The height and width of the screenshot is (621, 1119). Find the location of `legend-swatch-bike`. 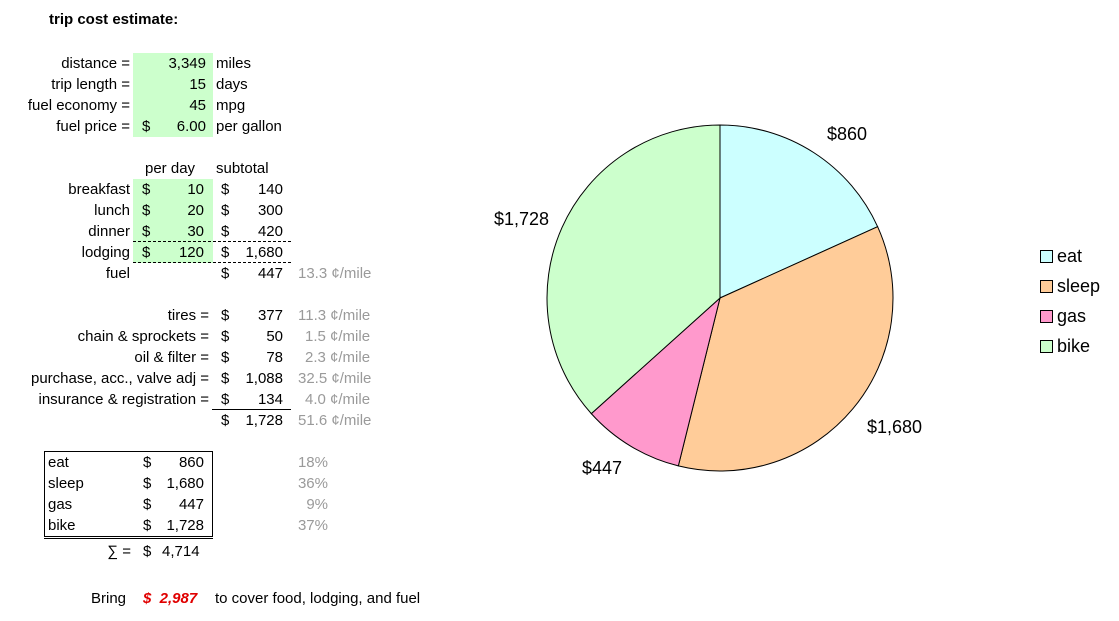

legend-swatch-bike is located at coordinates (1046, 346).